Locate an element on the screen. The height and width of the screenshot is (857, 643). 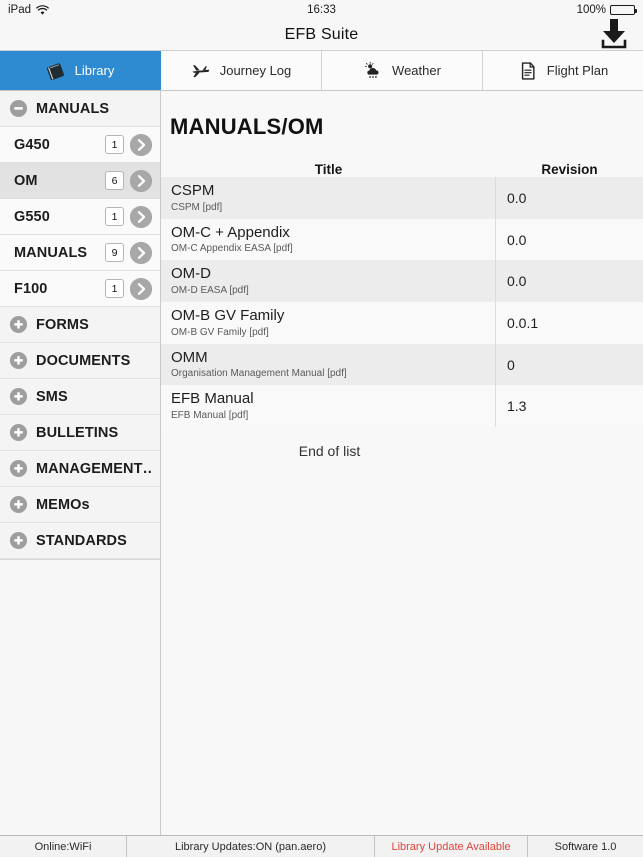
footer-library-updates: Library Updates:ON (pan.aero) is located at coordinates (251, 846).